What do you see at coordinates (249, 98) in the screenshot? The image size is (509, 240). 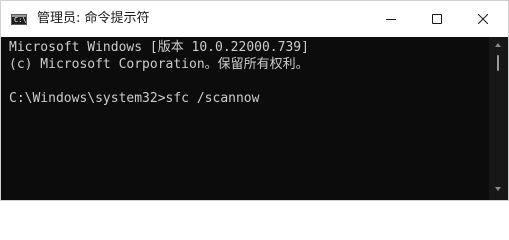 I see `console-prompt-line: C:\Windows\system32>sfc /scannow` at bounding box center [249, 98].